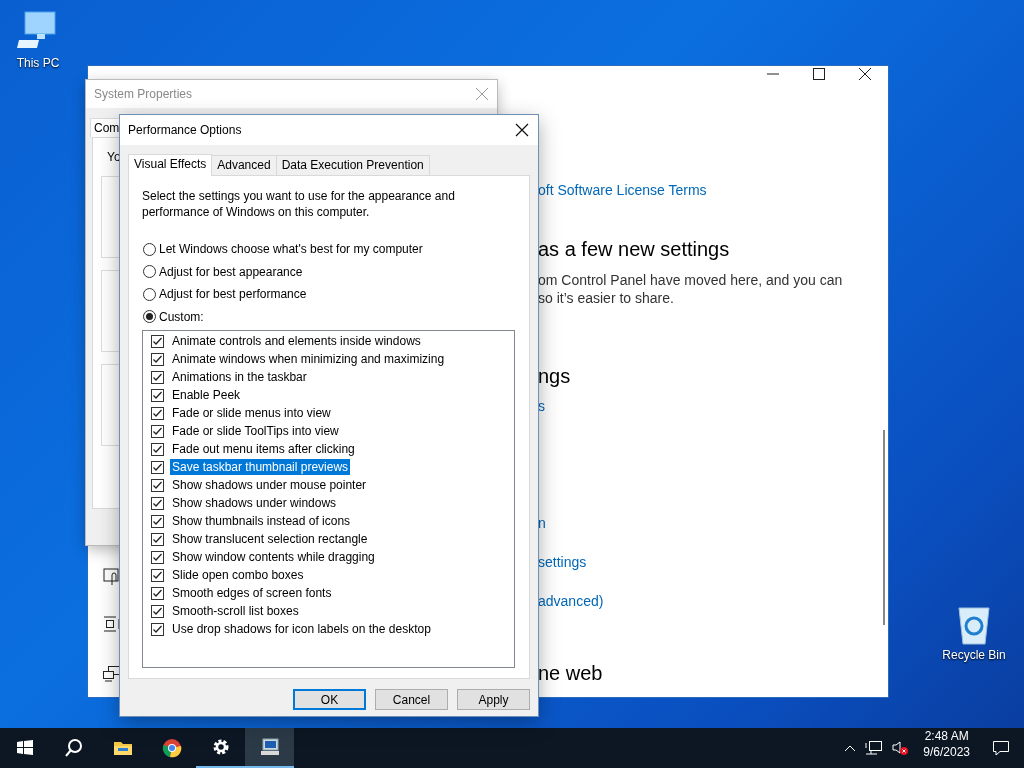 The image size is (1024, 768). Describe the element at coordinates (1001, 748) in the screenshot. I see `notification-icon` at that location.